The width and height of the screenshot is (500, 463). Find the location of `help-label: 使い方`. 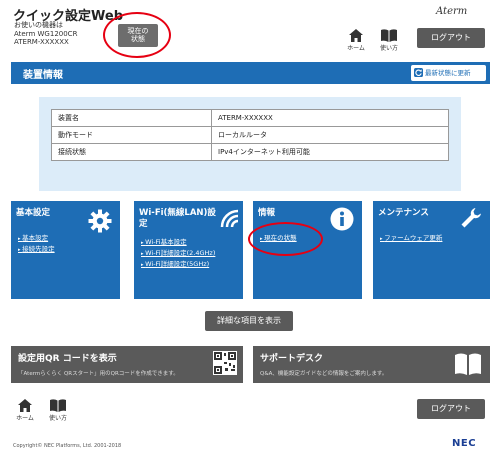

help-label: 使い方 is located at coordinates (388, 48).